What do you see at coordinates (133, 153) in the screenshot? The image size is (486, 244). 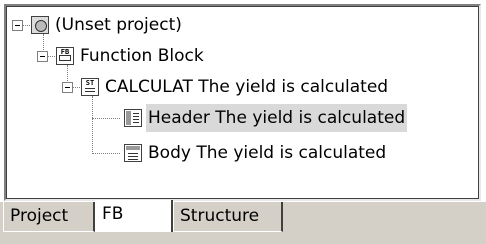 I see `body-icon` at bounding box center [133, 153].